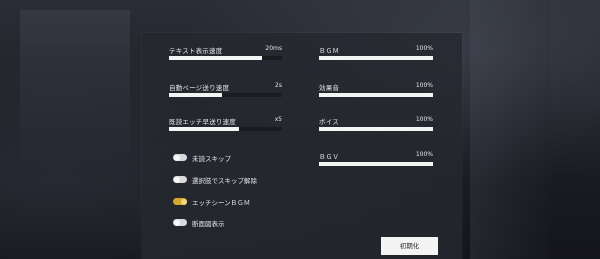 This screenshot has width=600, height=259. I want to click on toggle-label: 断面図表示, so click(208, 224).